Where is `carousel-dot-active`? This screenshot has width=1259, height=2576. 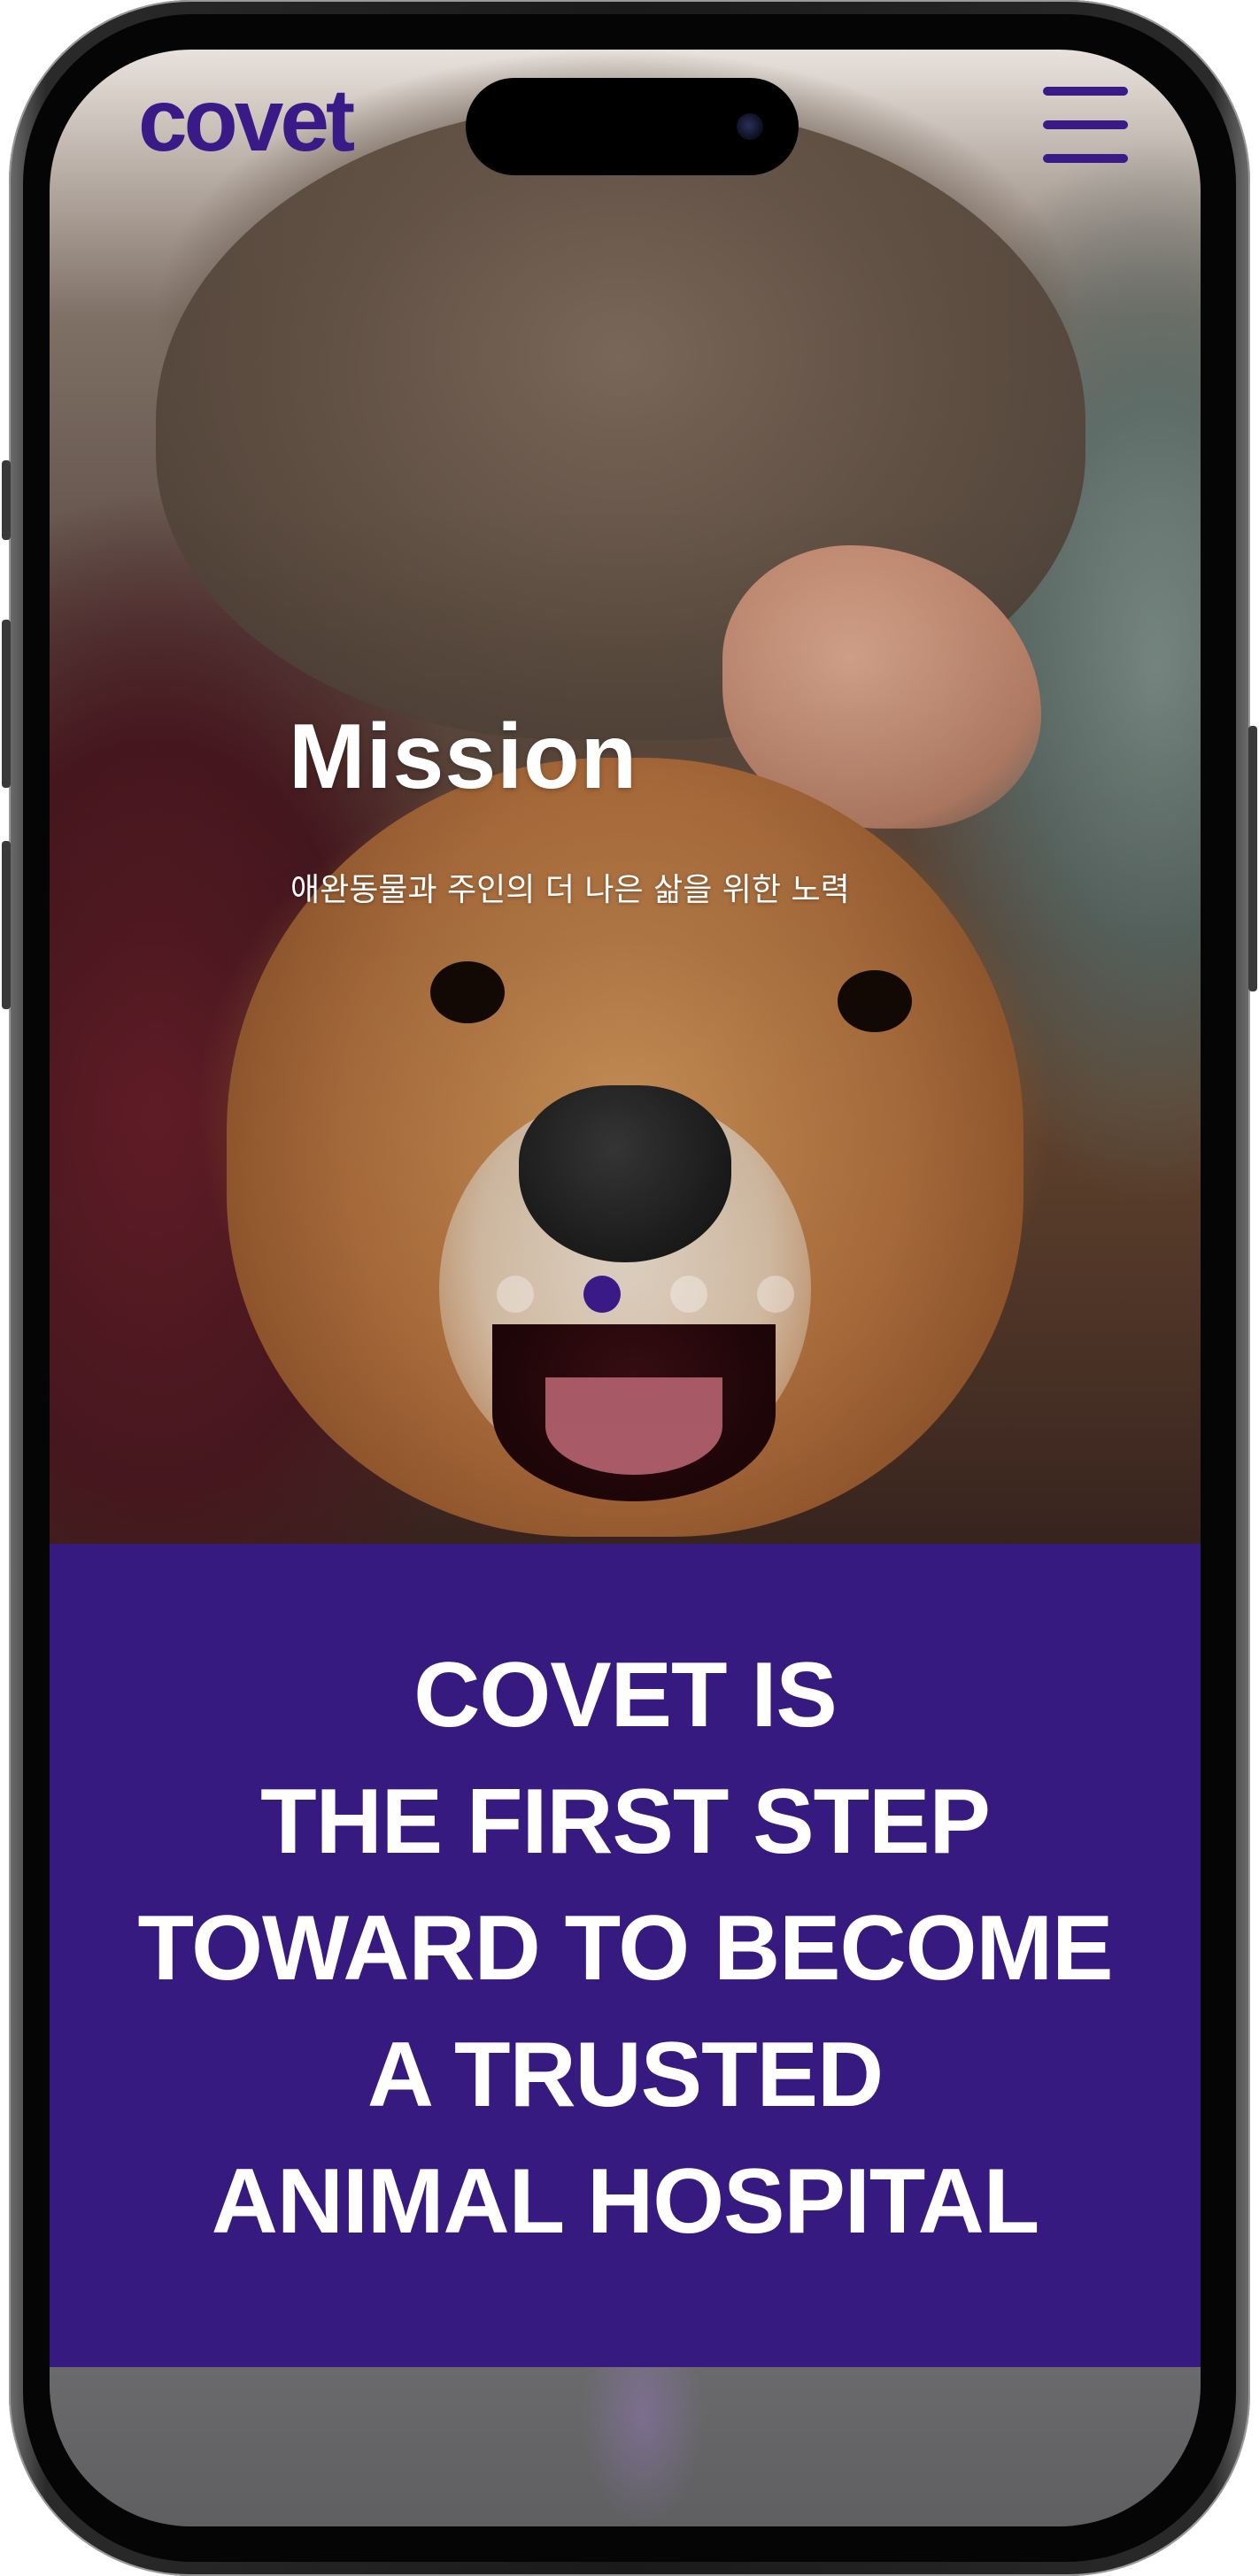
carousel-dot-active is located at coordinates (602, 1294).